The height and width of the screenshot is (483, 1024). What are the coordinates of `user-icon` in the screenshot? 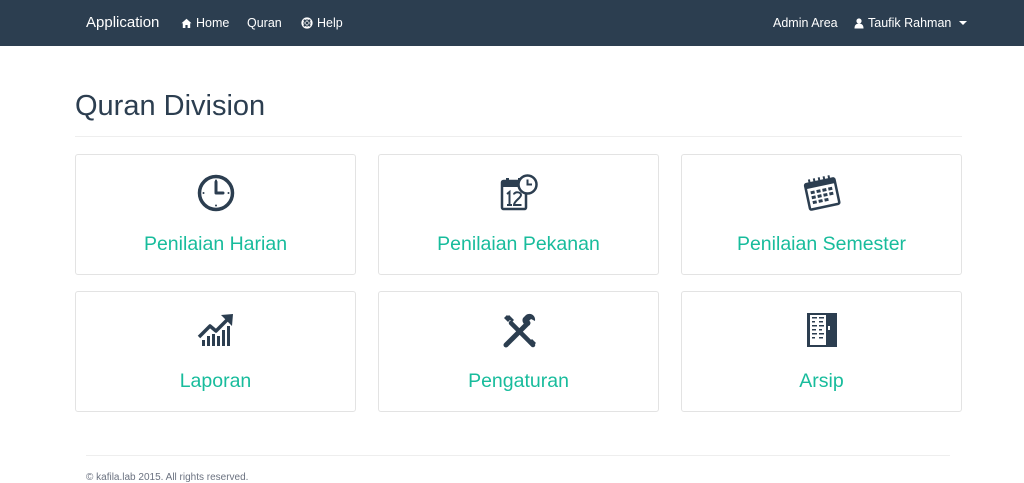 It's located at (859, 22).